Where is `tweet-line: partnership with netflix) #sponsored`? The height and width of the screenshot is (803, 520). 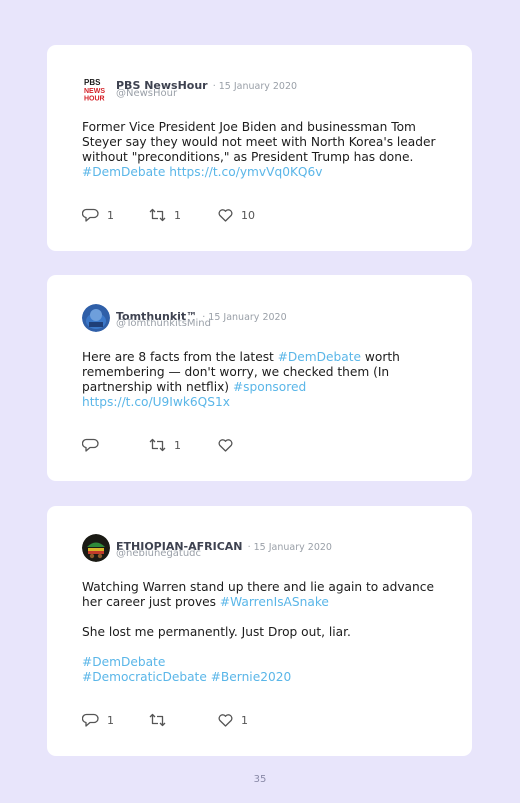
tweet-line: partnership with netflix) #sponsored is located at coordinates (262, 387).